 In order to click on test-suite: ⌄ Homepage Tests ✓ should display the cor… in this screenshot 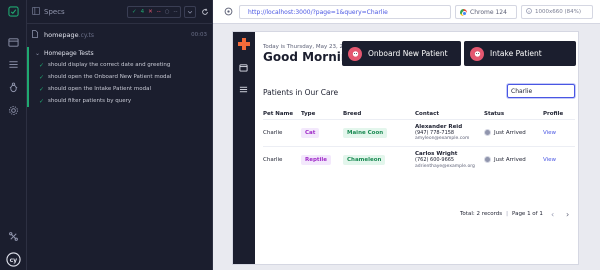, I will do `click(106, 77)`.